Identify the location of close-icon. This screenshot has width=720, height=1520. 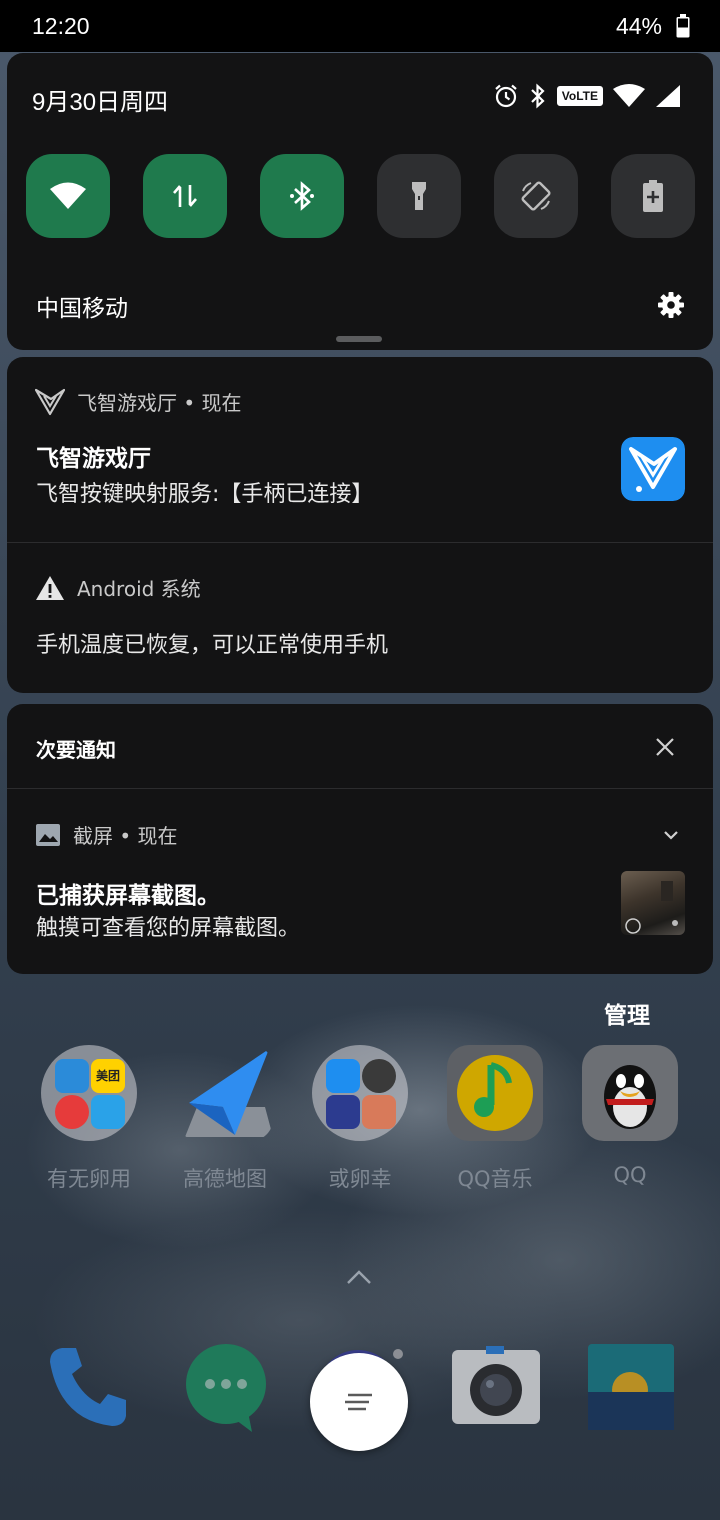
(665, 747).